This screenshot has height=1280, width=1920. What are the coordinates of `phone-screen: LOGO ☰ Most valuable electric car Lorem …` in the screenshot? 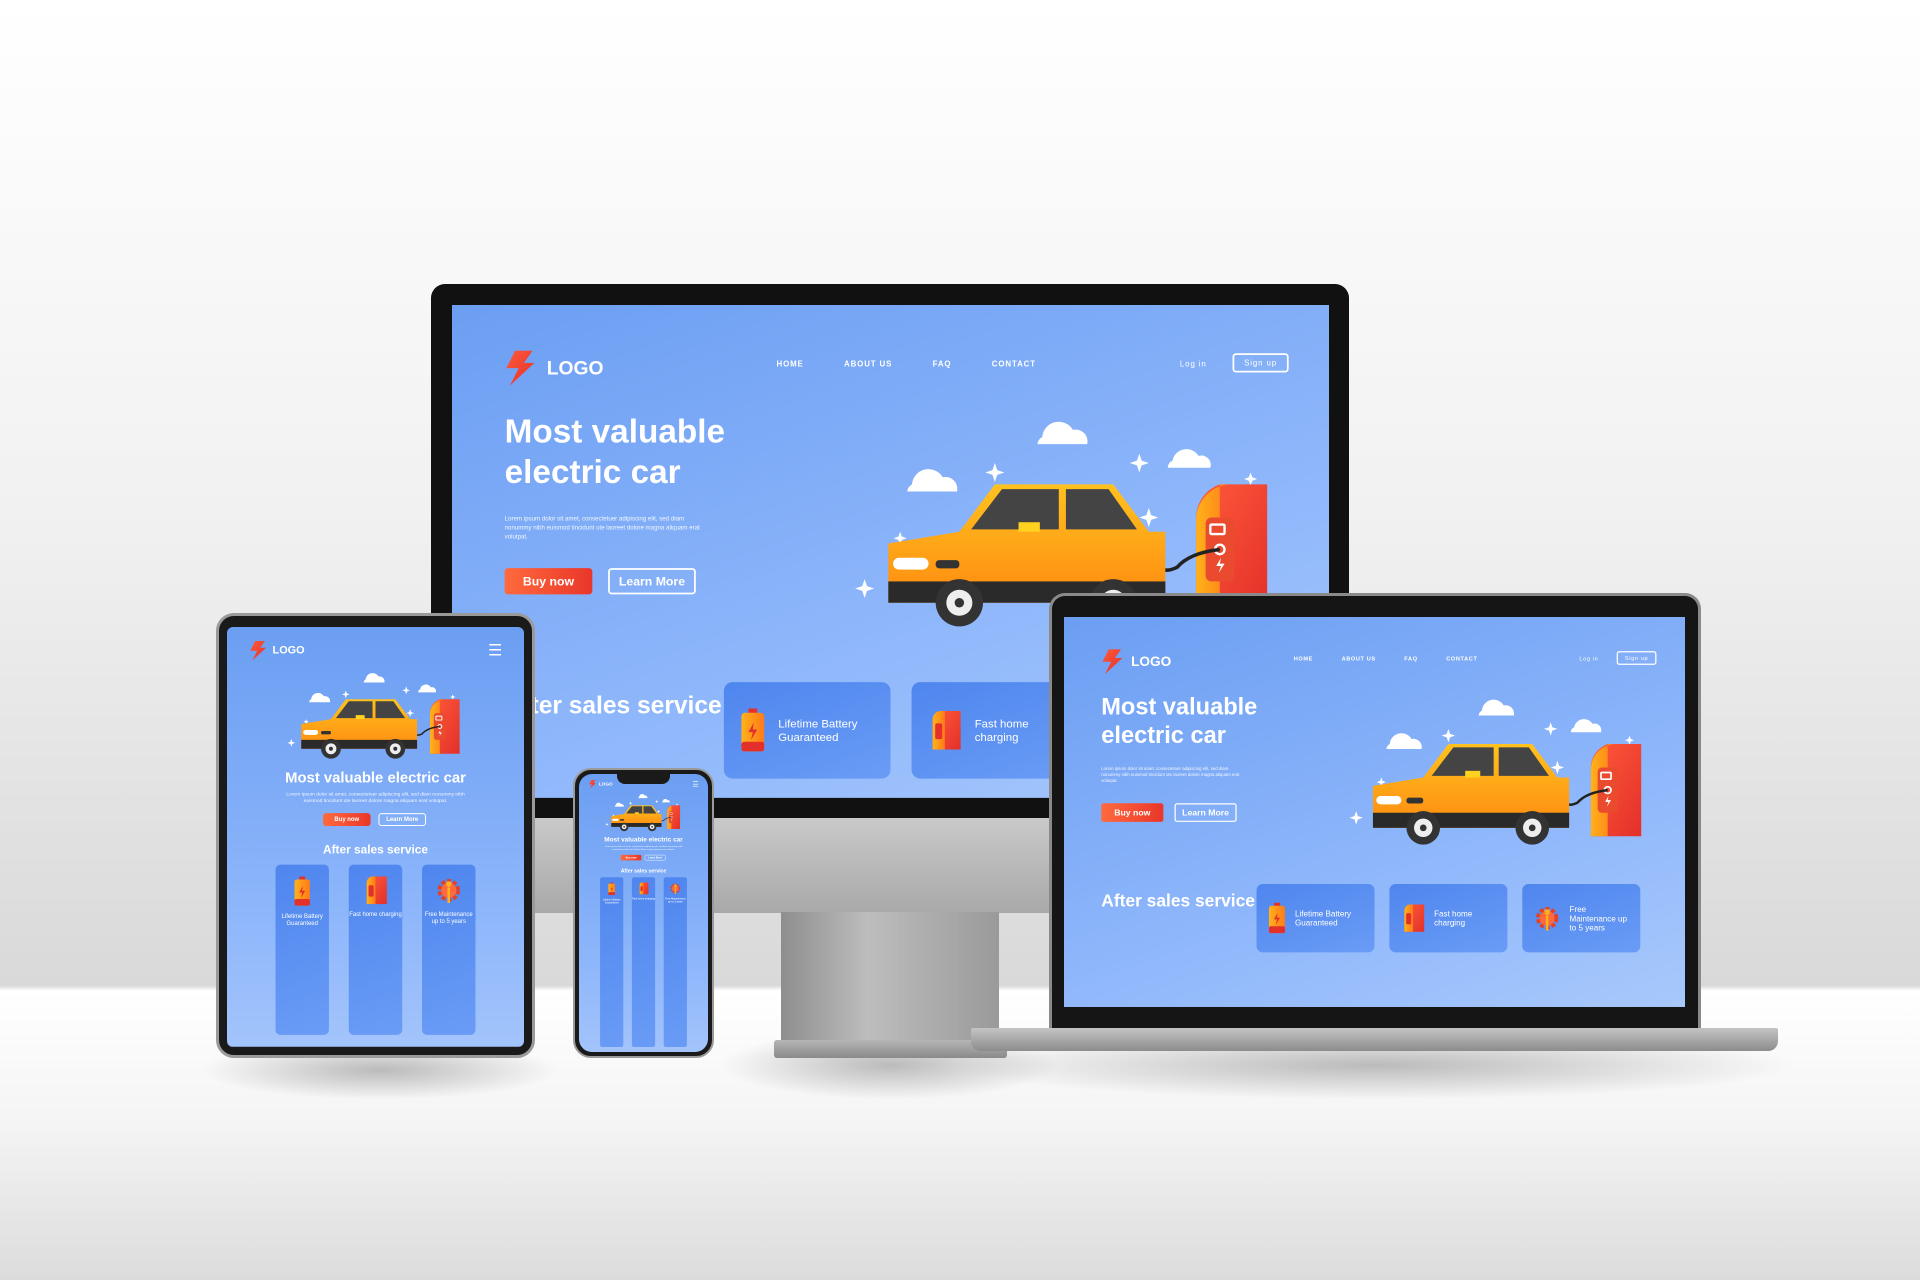 It's located at (643, 913).